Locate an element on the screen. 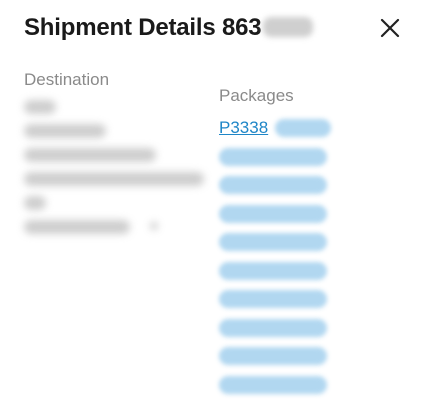 The image size is (438, 400). address-mark is located at coordinates (154, 226).